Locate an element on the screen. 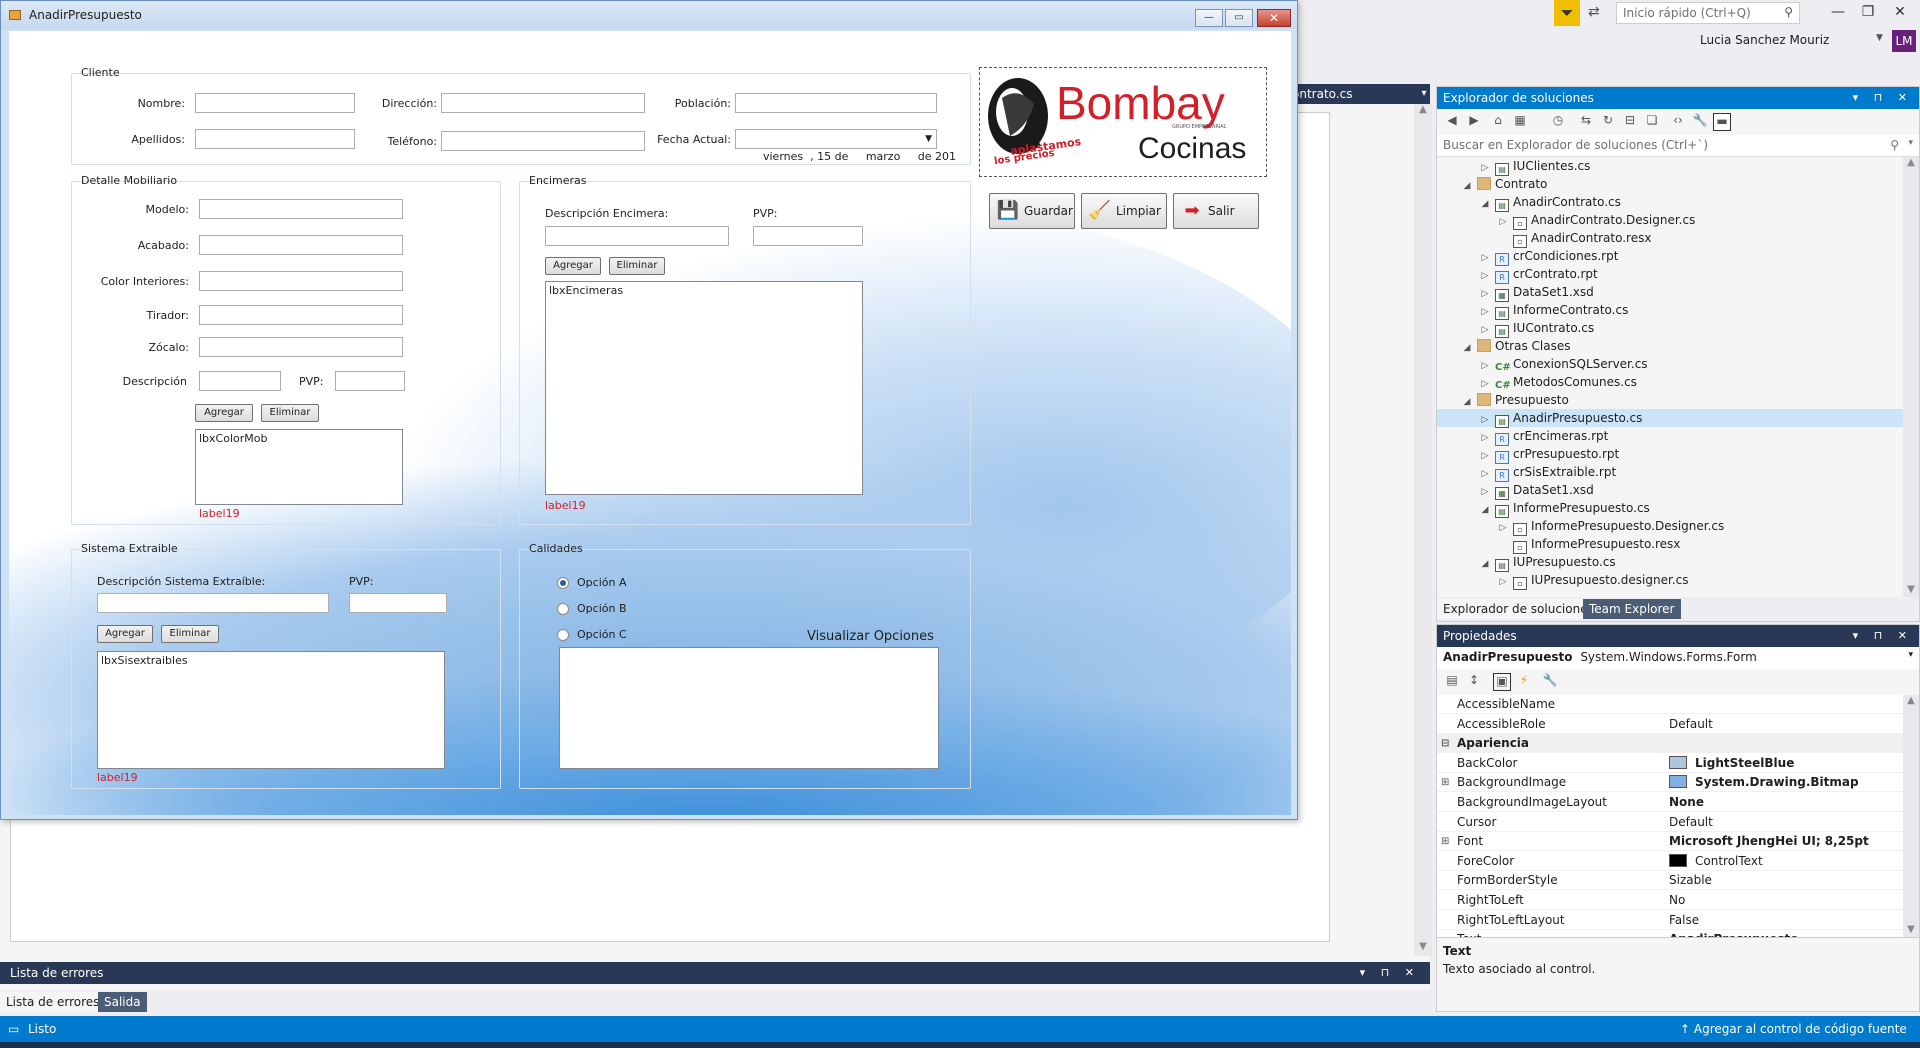  telefono-input is located at coordinates (543, 141).